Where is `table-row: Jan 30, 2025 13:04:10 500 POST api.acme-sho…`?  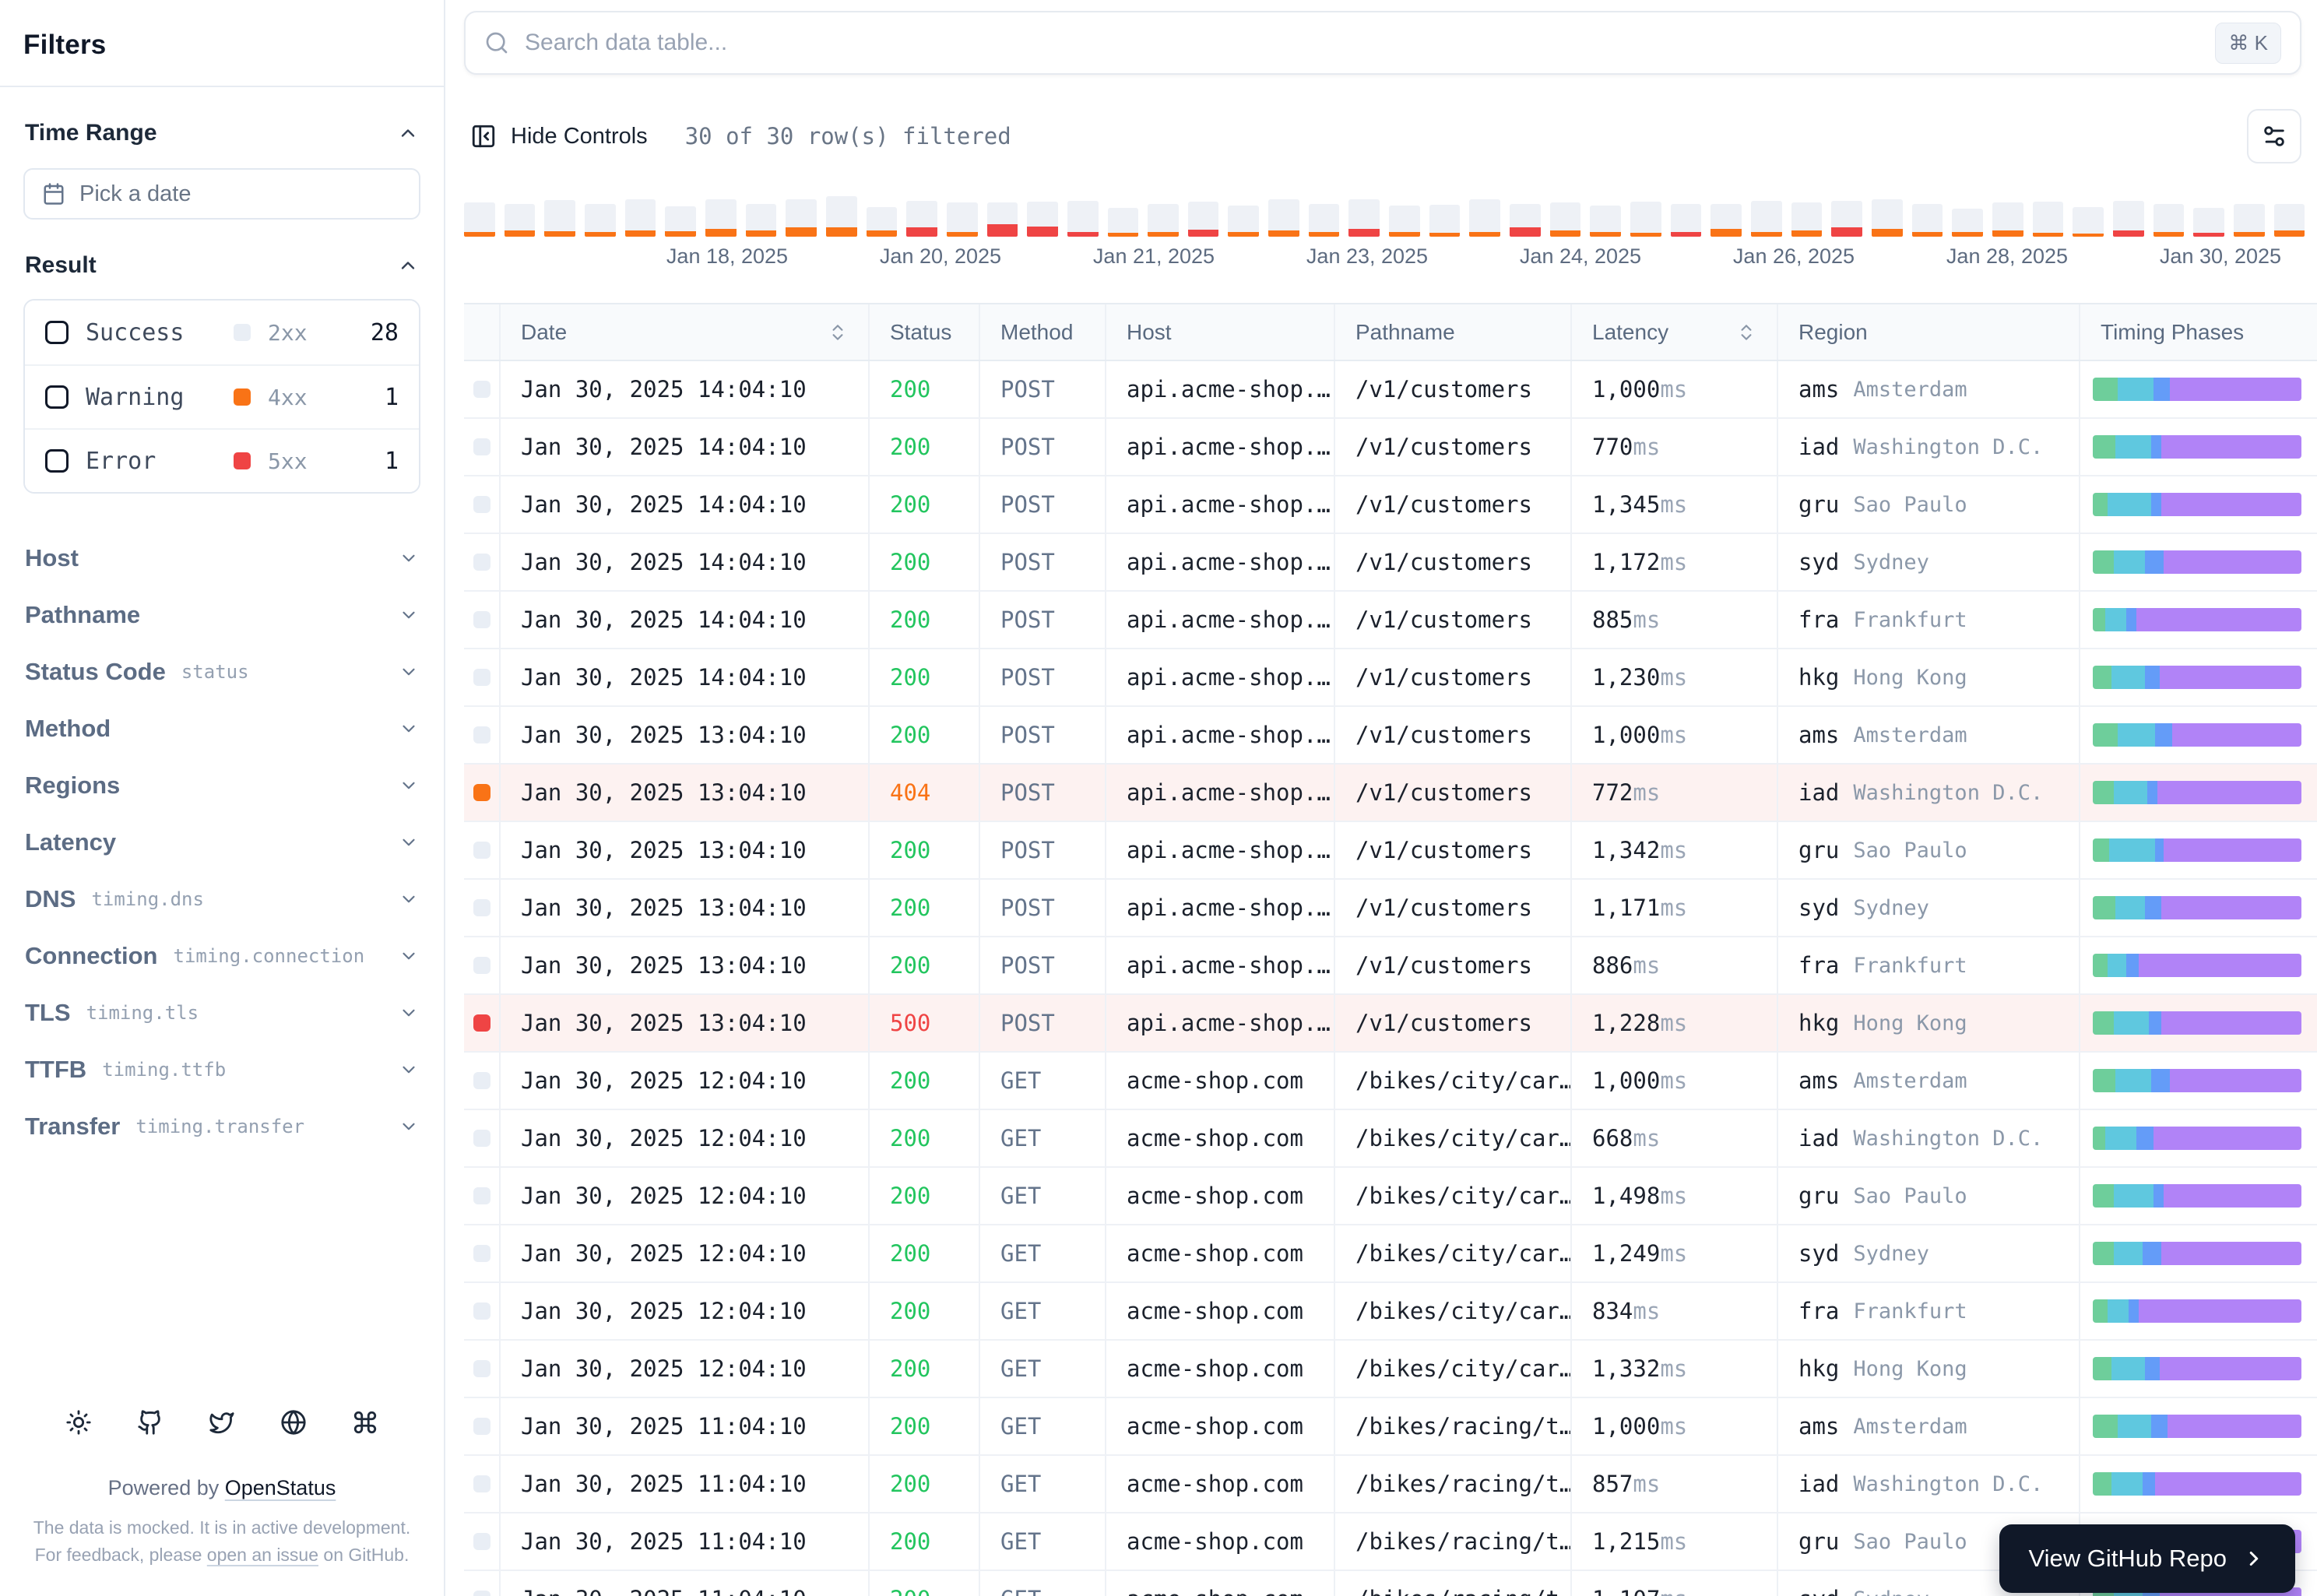
table-row: Jan 30, 2025 13:04:10 500 POST api.acme-sho… is located at coordinates (1390, 1024).